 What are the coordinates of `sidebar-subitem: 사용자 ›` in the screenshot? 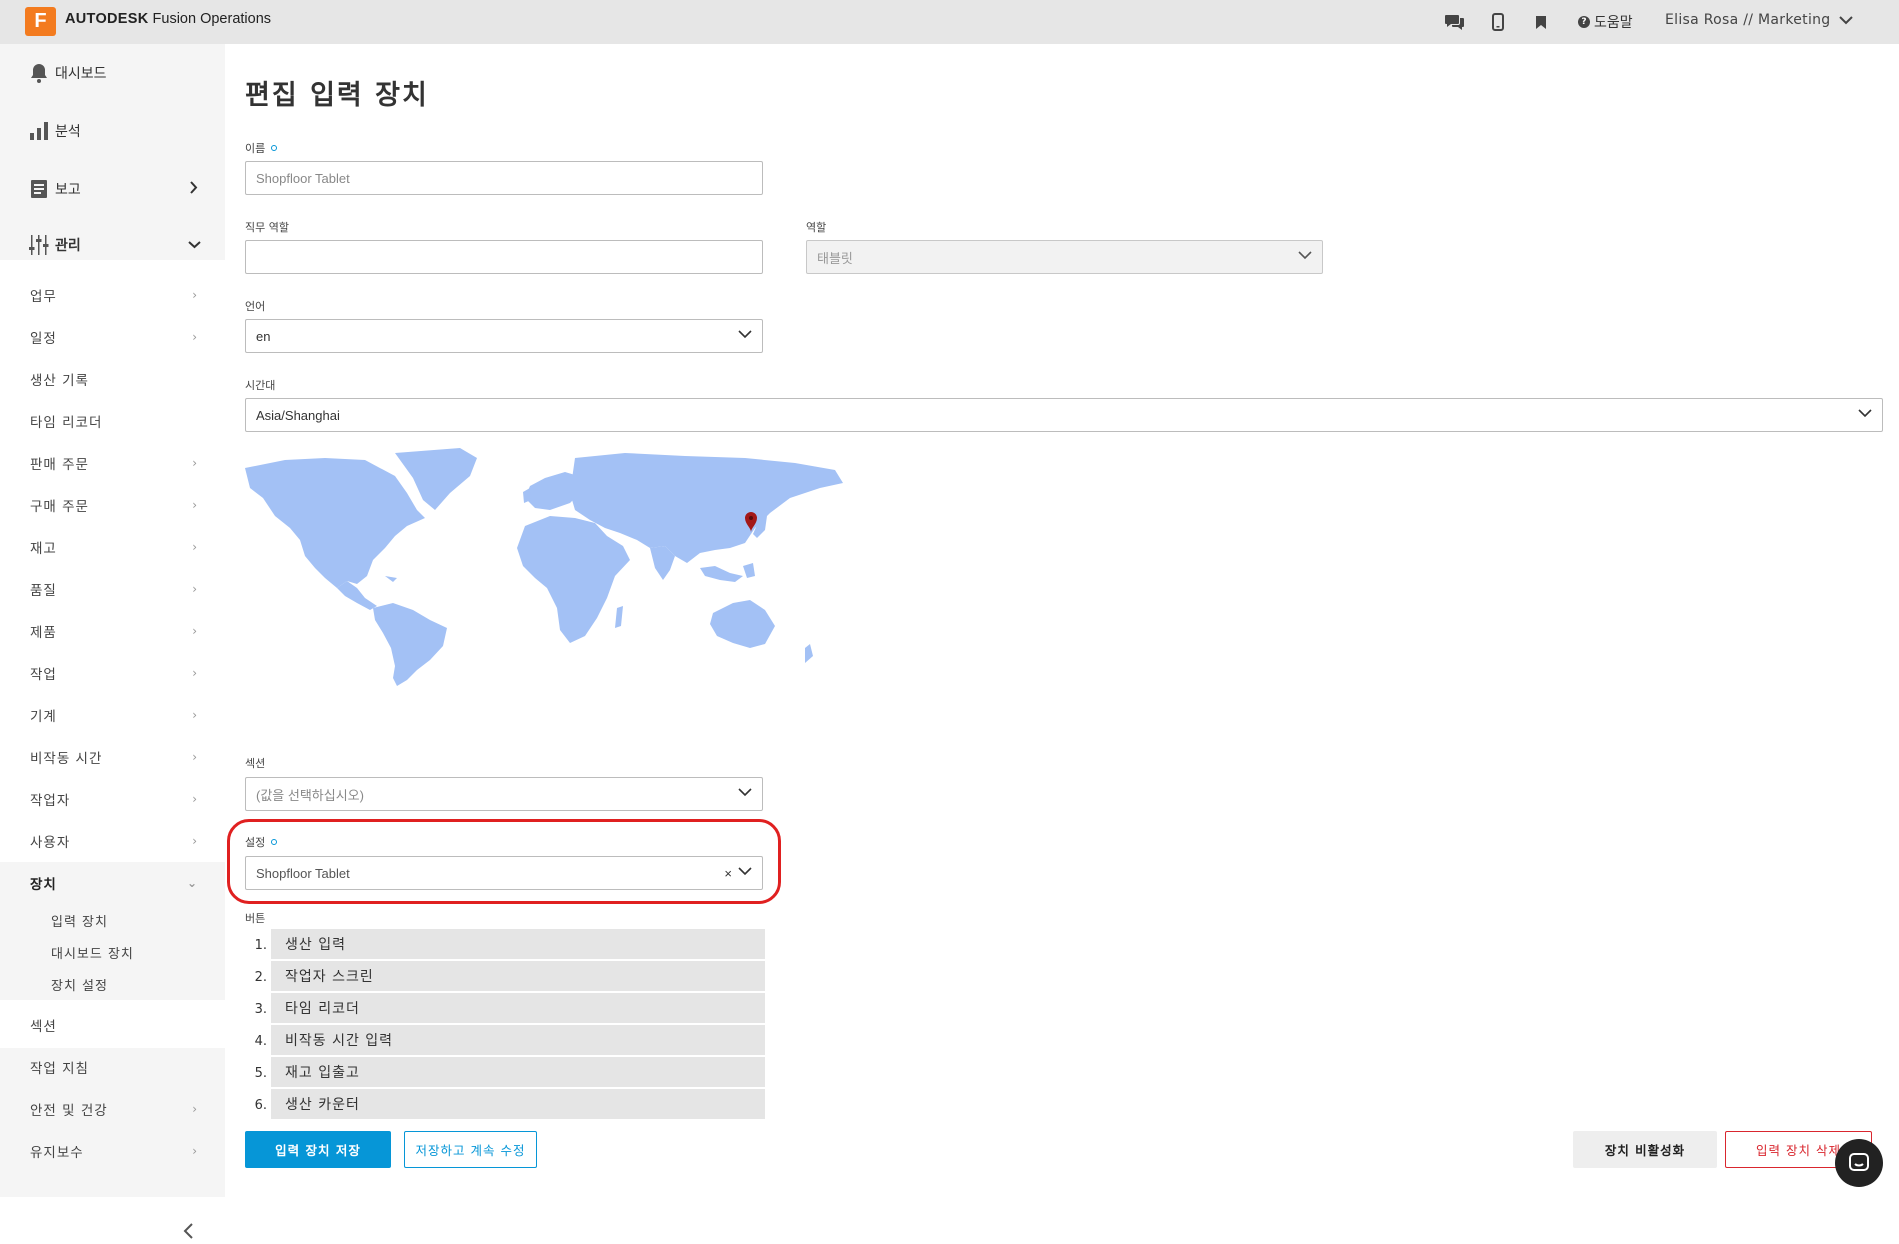 It's located at (112, 841).